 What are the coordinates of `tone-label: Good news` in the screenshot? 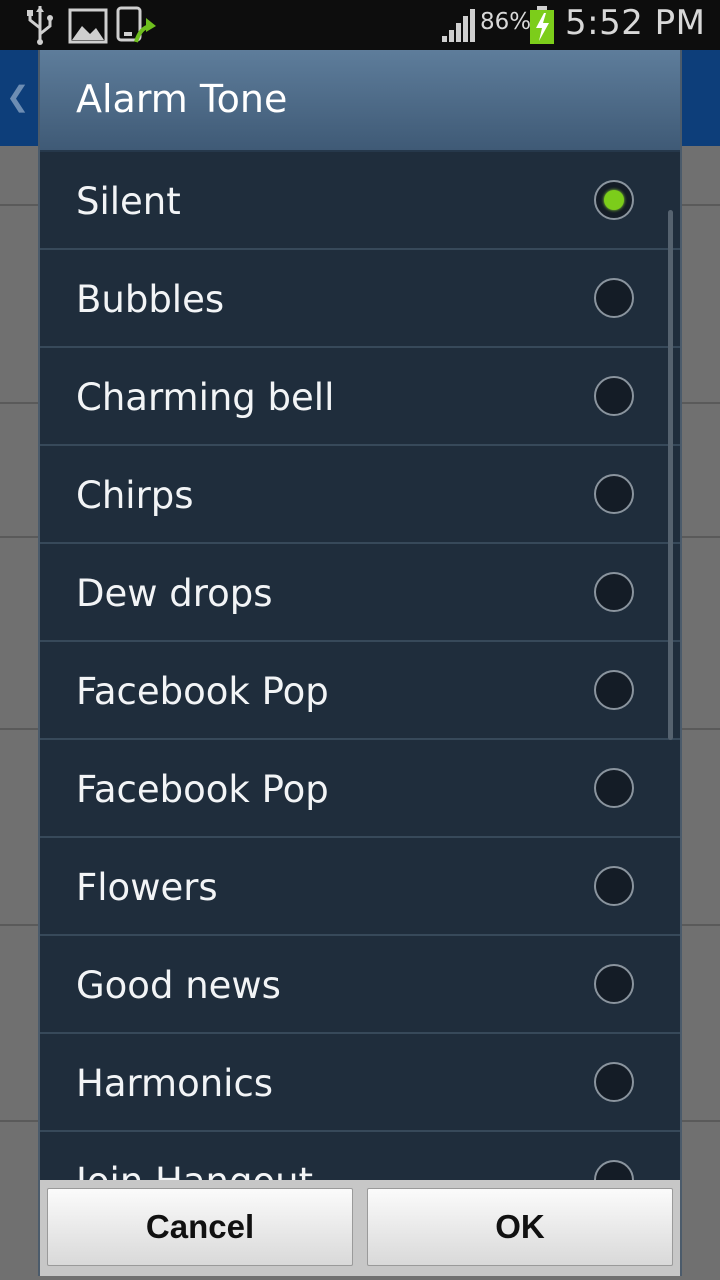 It's located at (178, 985).